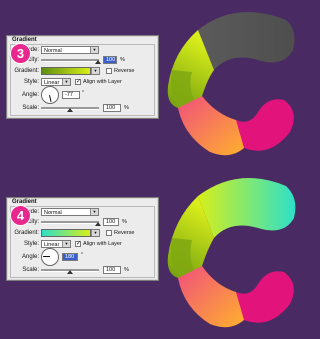 This screenshot has height=339, width=320. What do you see at coordinates (70, 257) in the screenshot?
I see `angle-field: 180` at bounding box center [70, 257].